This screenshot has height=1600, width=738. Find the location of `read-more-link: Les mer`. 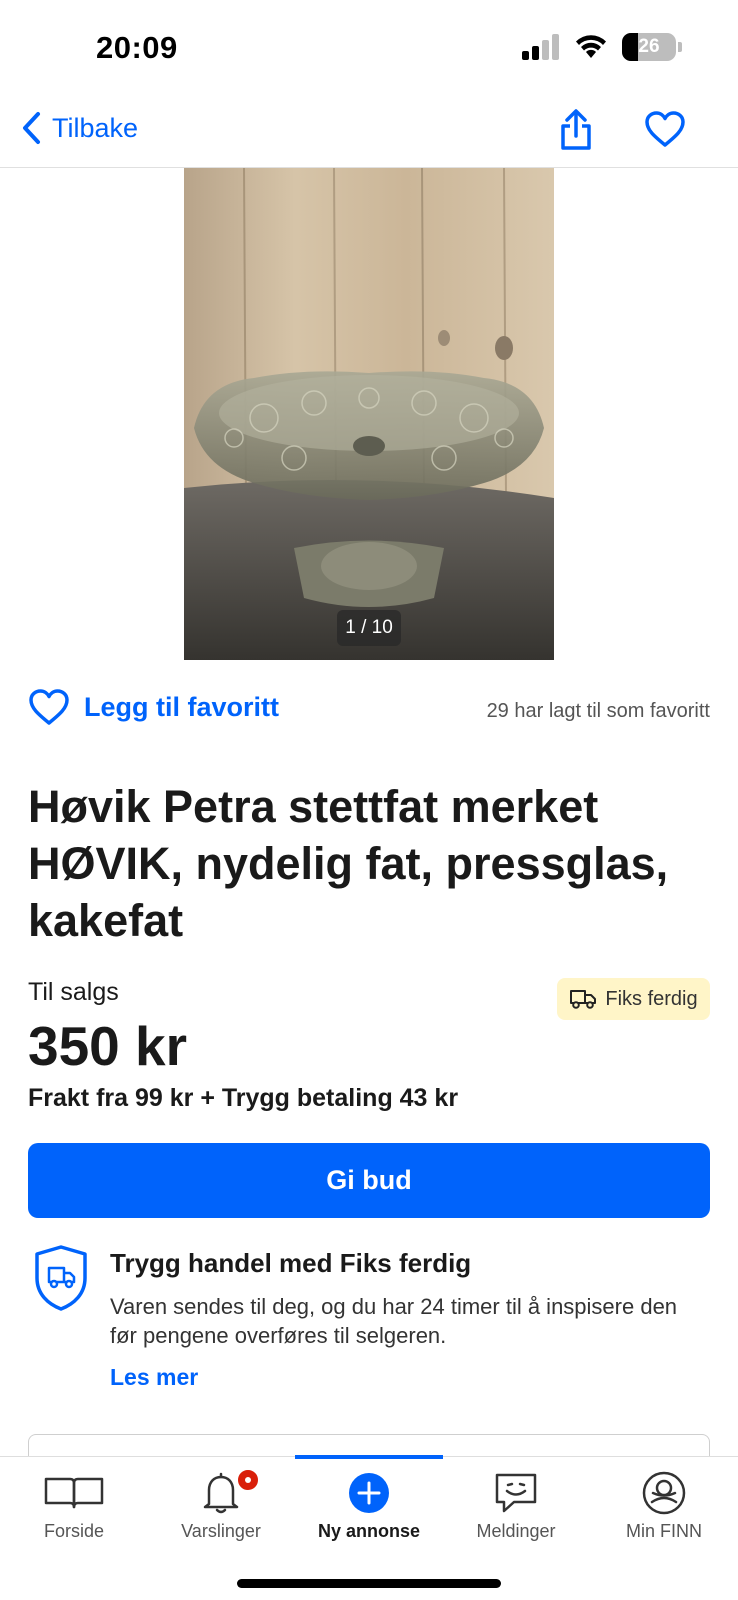

read-more-link: Les mer is located at coordinates (154, 1377).